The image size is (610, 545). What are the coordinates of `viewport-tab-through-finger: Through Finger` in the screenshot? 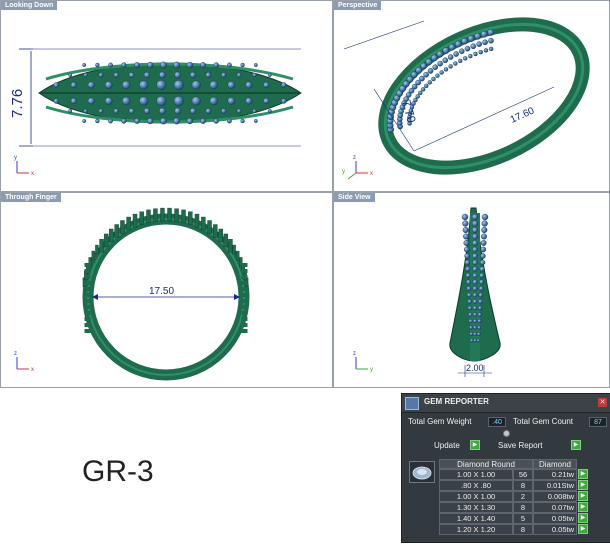 It's located at (31, 197).